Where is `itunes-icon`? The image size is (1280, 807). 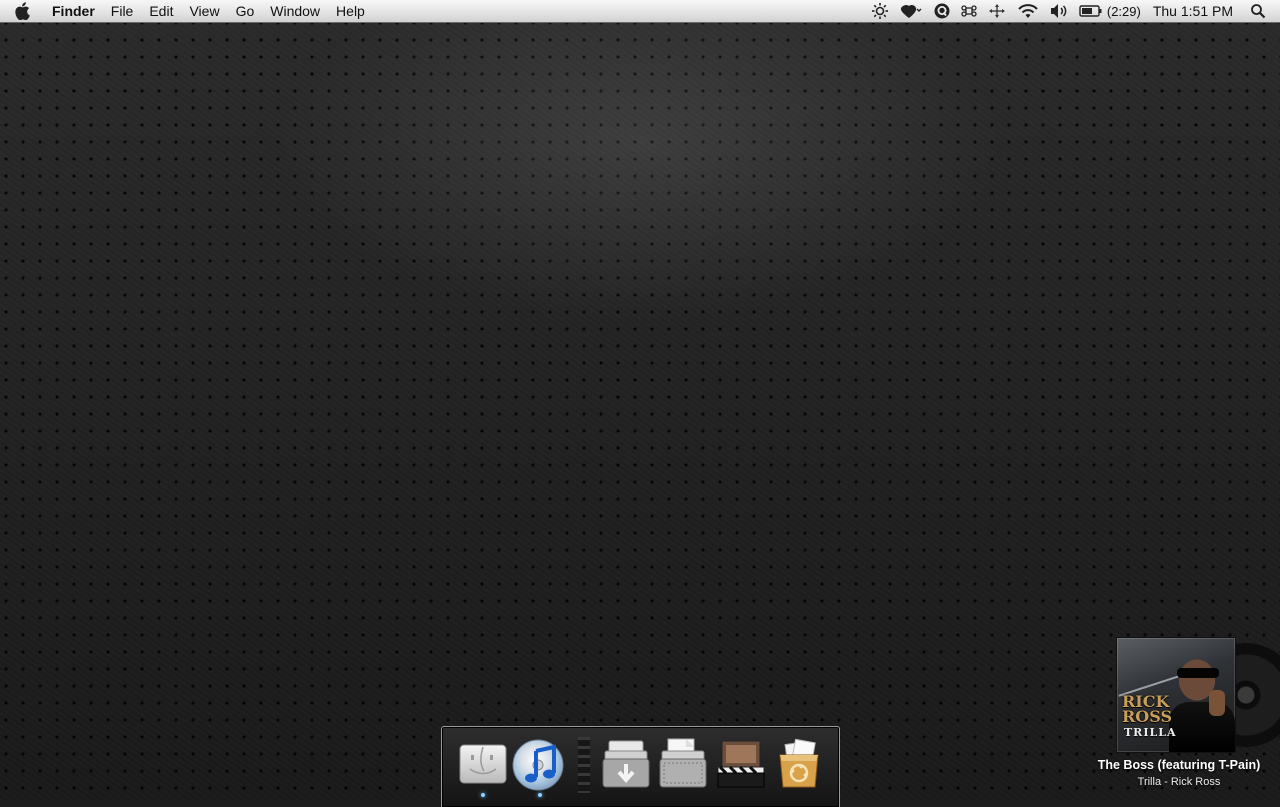 itunes-icon is located at coordinates (539, 765).